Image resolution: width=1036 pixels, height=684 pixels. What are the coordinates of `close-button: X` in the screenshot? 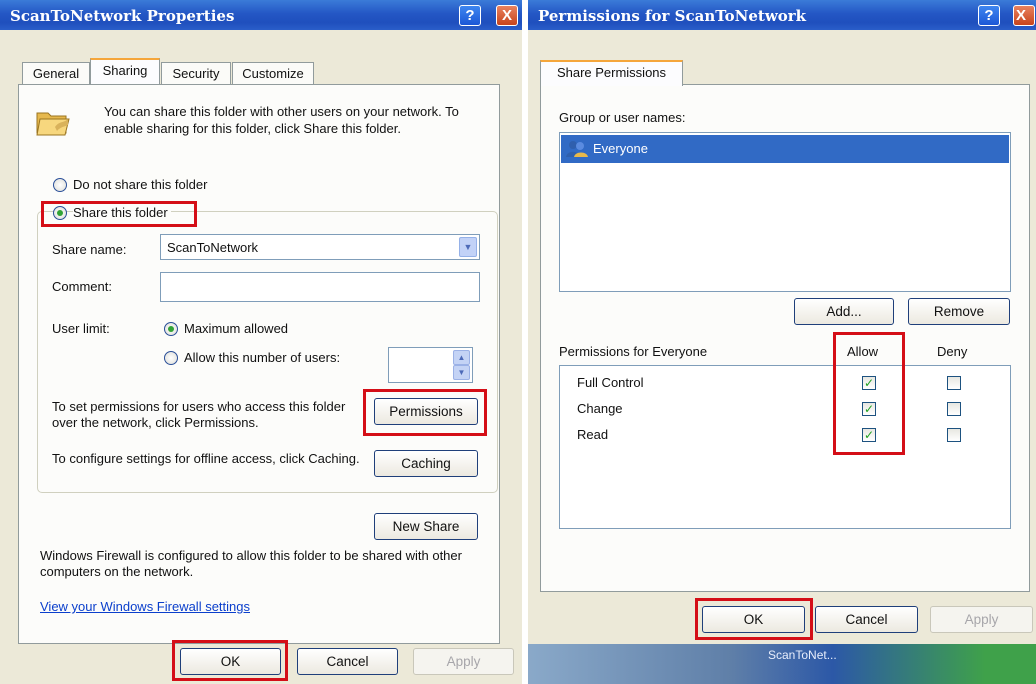 It's located at (507, 15).